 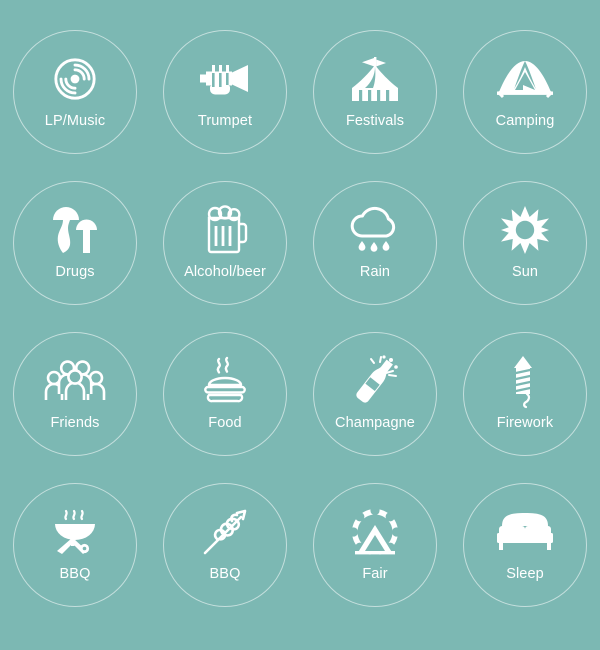 I want to click on grid-cell: Champagne, so click(x=375, y=393).